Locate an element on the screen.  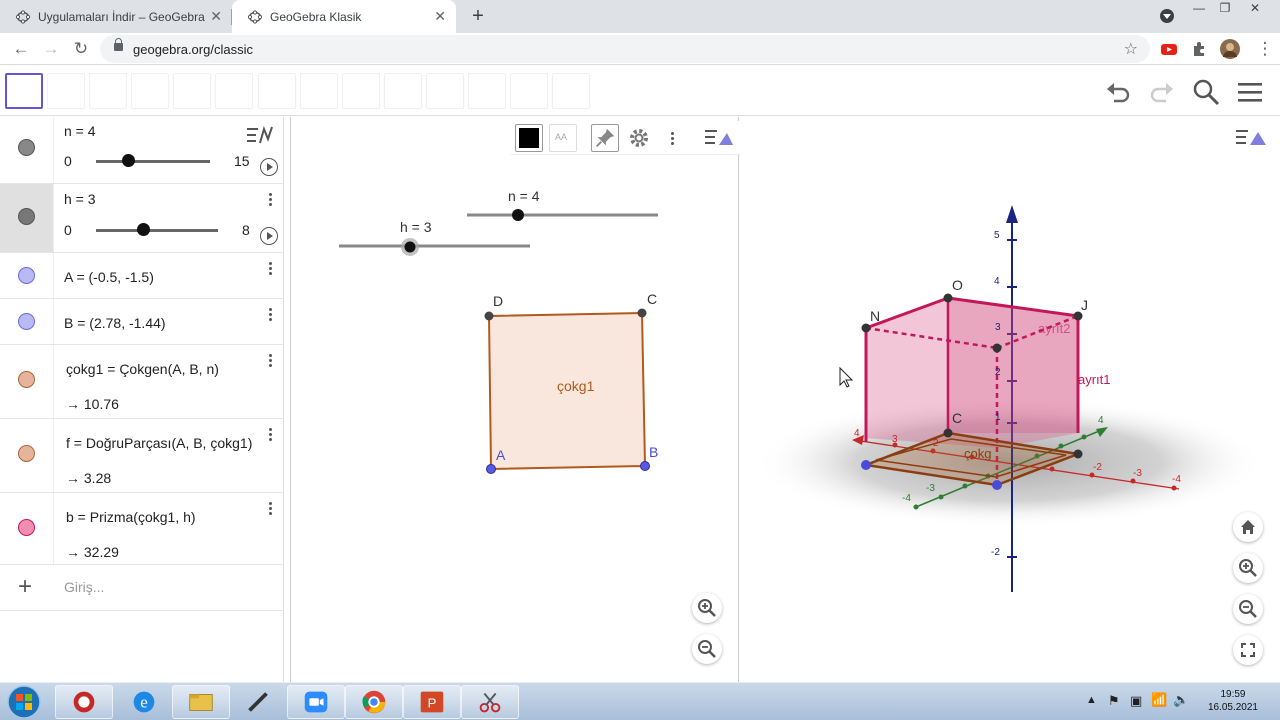
undo-icon is located at coordinates (1118, 92).